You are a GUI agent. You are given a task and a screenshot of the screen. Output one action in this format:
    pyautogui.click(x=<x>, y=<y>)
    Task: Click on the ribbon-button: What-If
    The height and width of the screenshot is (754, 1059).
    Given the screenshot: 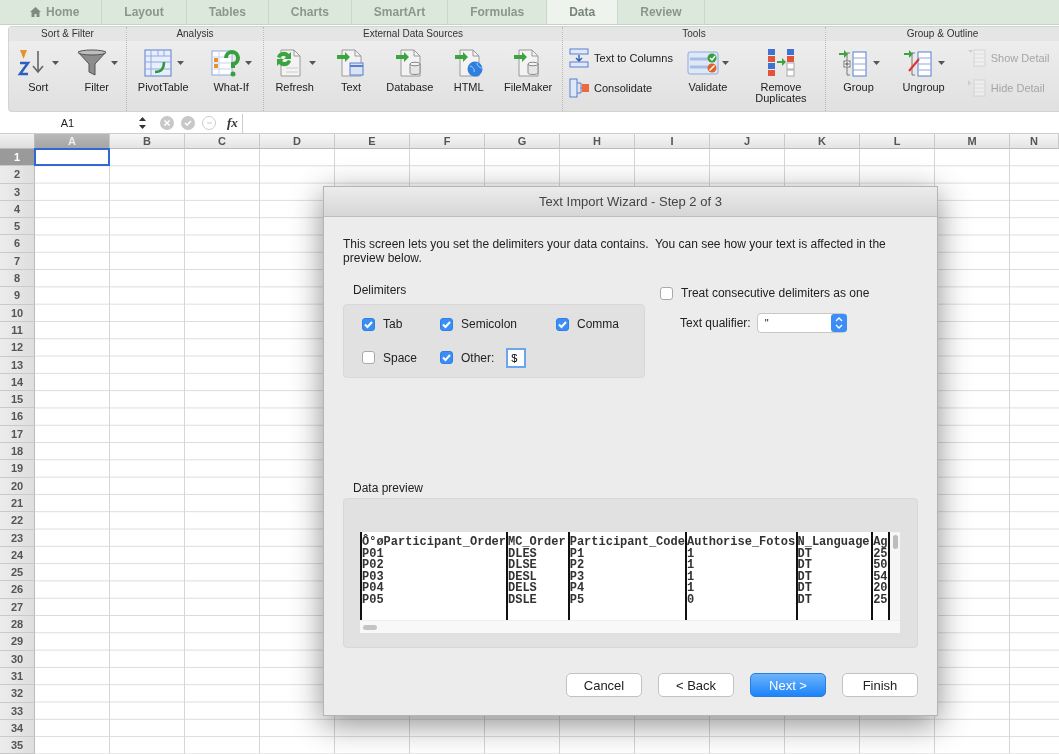 What is the action you would take?
    pyautogui.click(x=231, y=68)
    